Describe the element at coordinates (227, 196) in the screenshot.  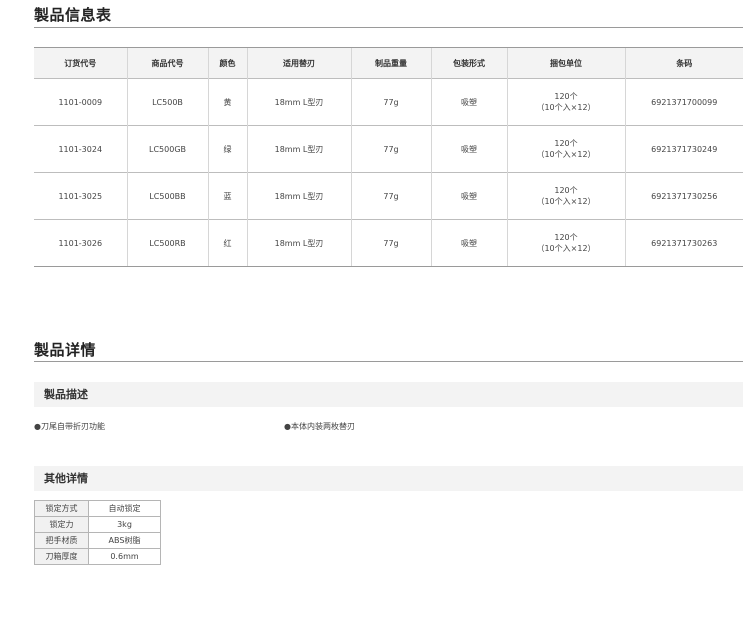
I see `cell-color: 蓝` at that location.